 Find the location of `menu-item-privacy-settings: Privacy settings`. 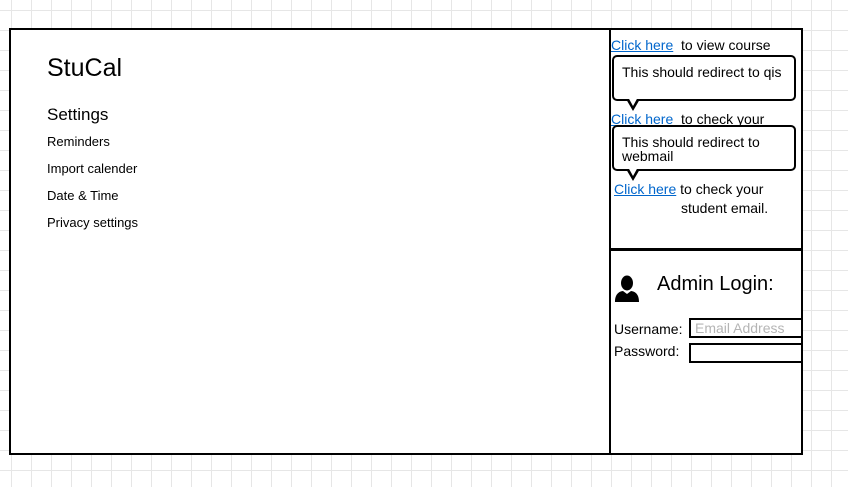

menu-item-privacy-settings: Privacy settings is located at coordinates (92, 222).